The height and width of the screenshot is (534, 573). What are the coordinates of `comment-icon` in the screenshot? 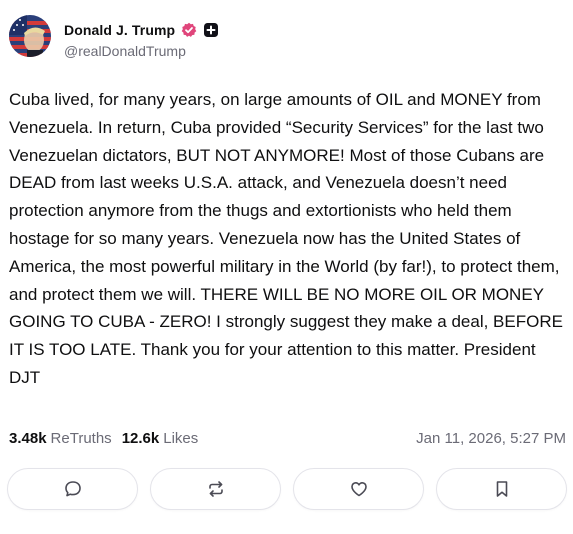 It's located at (72, 489).